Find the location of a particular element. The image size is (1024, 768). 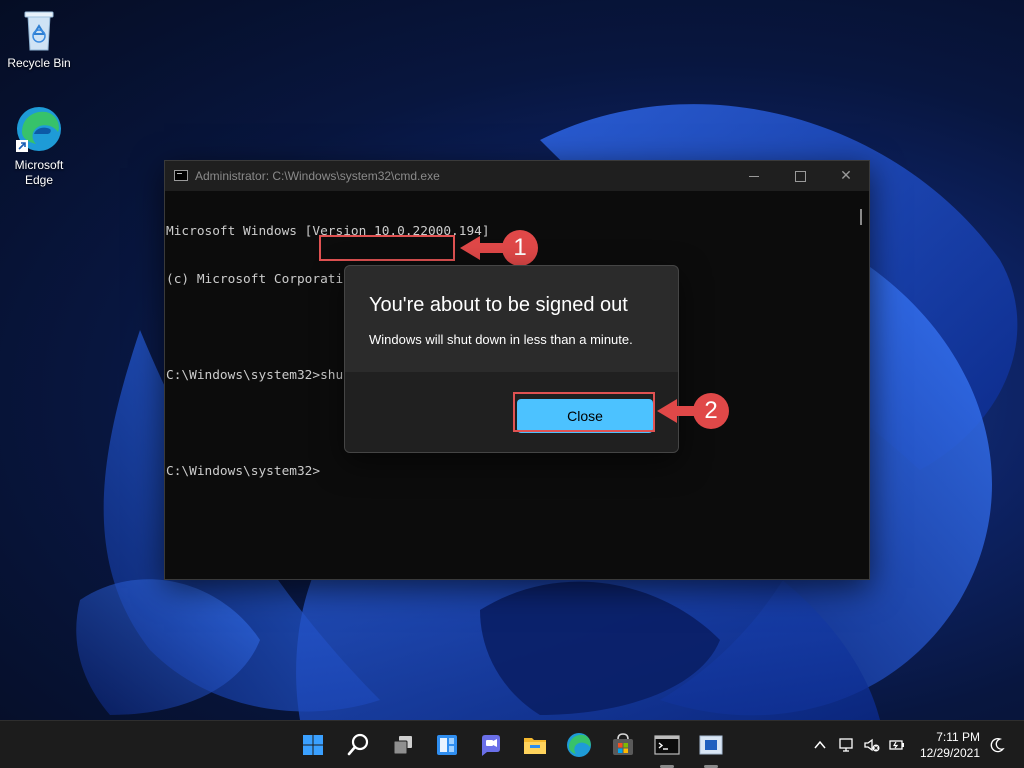

callout-2: 2 is located at coordinates (693, 411).